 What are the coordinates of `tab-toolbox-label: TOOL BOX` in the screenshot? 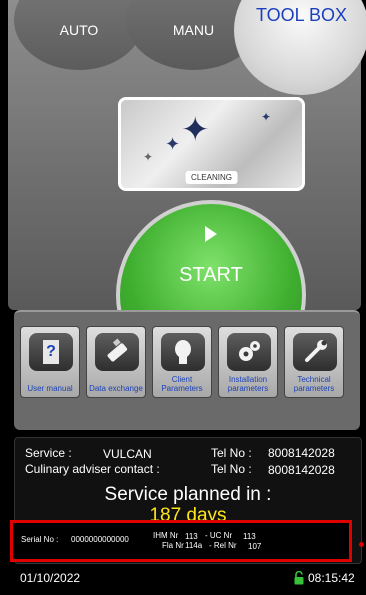 It's located at (301, 15).